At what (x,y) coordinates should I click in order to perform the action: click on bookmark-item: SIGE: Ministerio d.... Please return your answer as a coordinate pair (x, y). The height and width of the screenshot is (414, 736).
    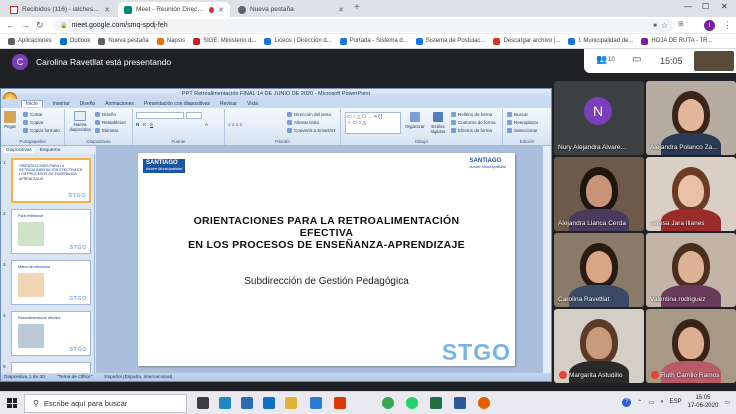
    Looking at the image, I should click on (224, 41).